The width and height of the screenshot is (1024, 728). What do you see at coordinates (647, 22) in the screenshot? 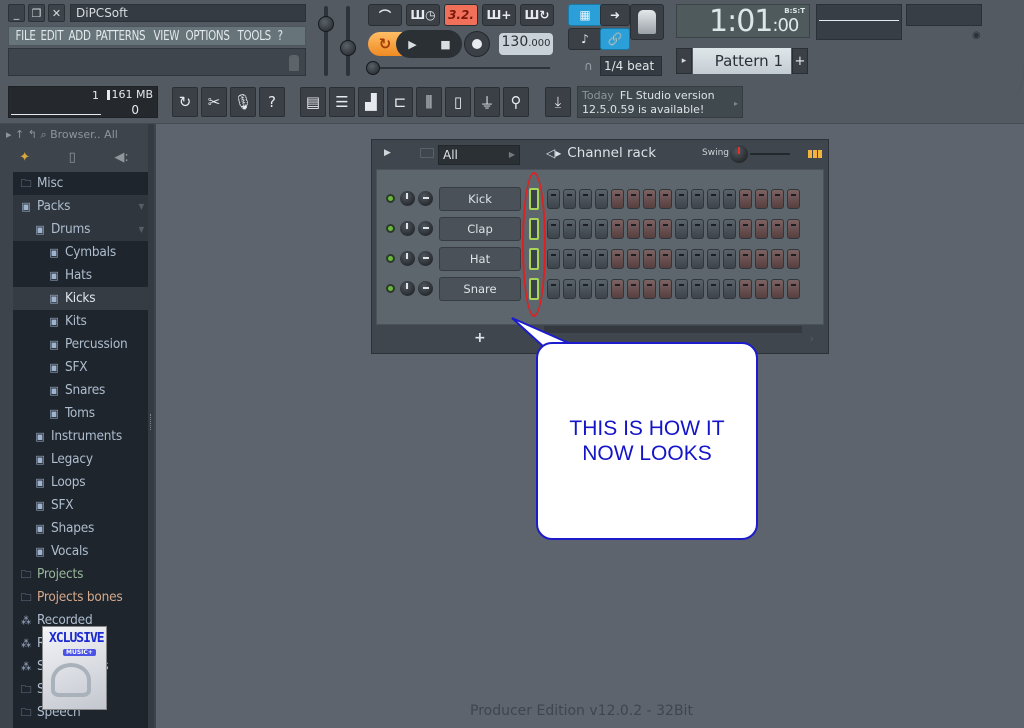
I see `master-knob` at bounding box center [647, 22].